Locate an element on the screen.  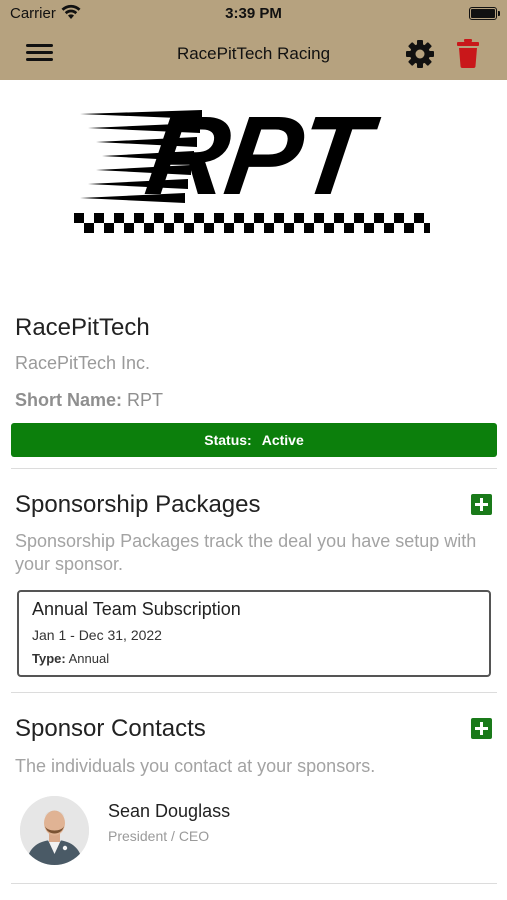
trash-icon is located at coordinates (468, 53).